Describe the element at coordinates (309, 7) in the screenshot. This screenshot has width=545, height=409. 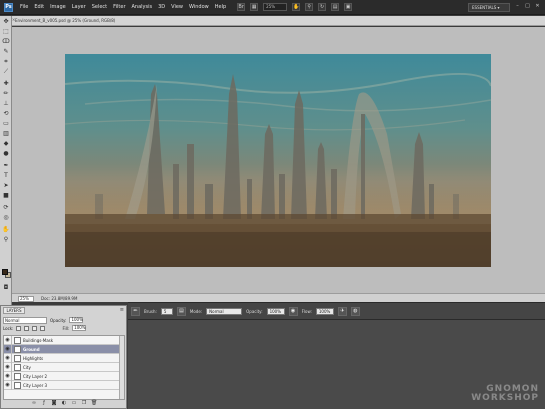
I see `zoom-icon: ⚲` at that location.